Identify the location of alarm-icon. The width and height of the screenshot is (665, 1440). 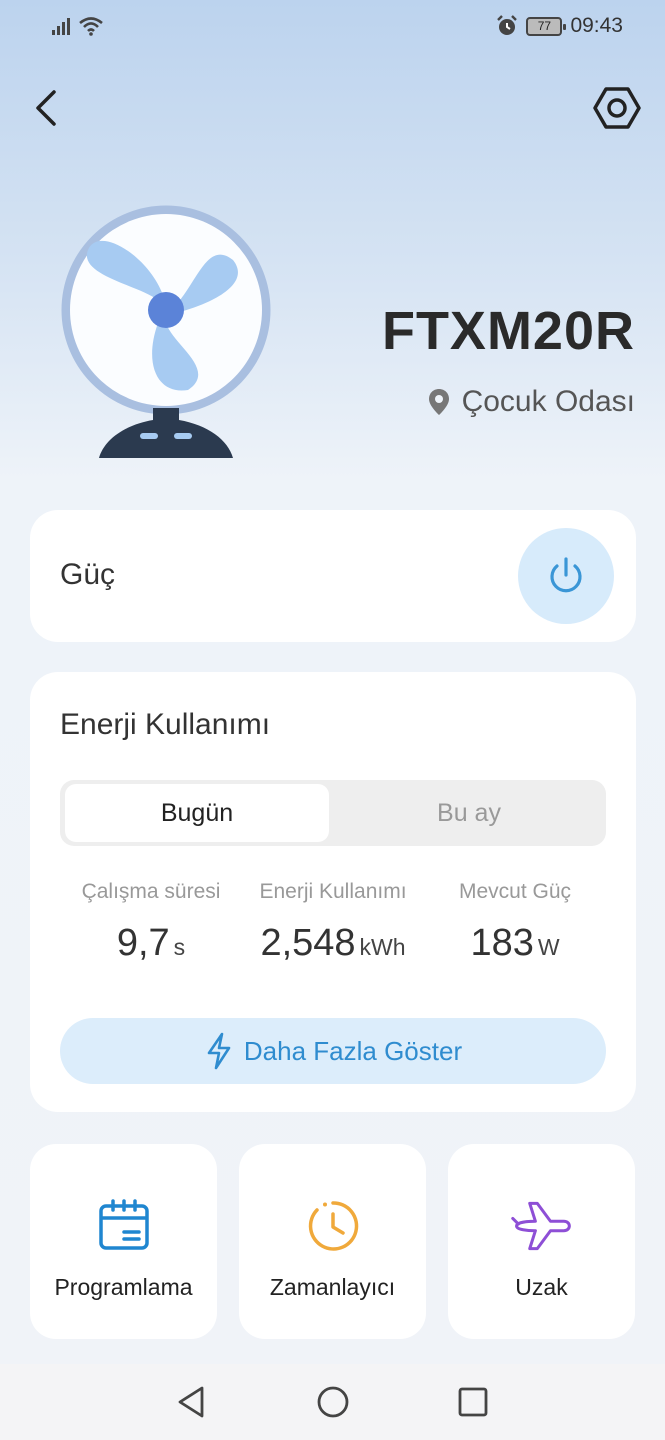
(507, 25).